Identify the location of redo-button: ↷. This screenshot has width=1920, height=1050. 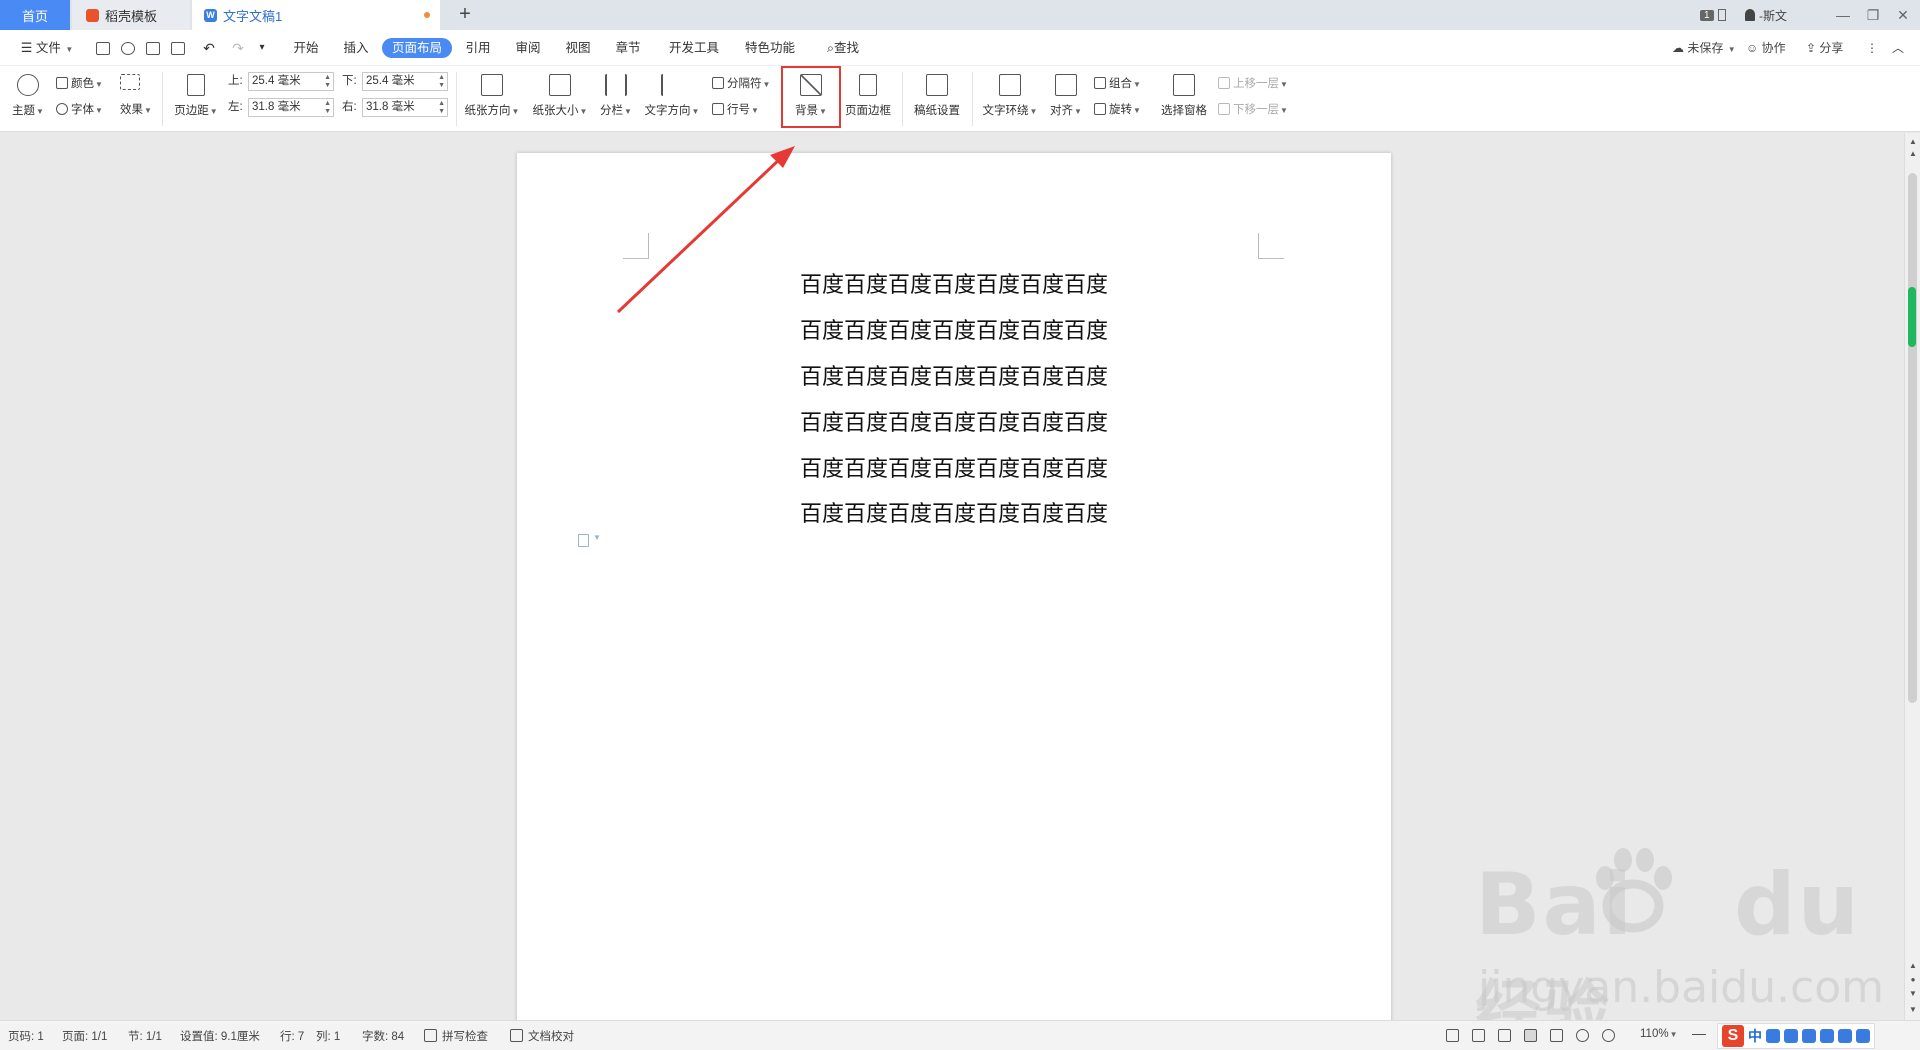
(238, 48).